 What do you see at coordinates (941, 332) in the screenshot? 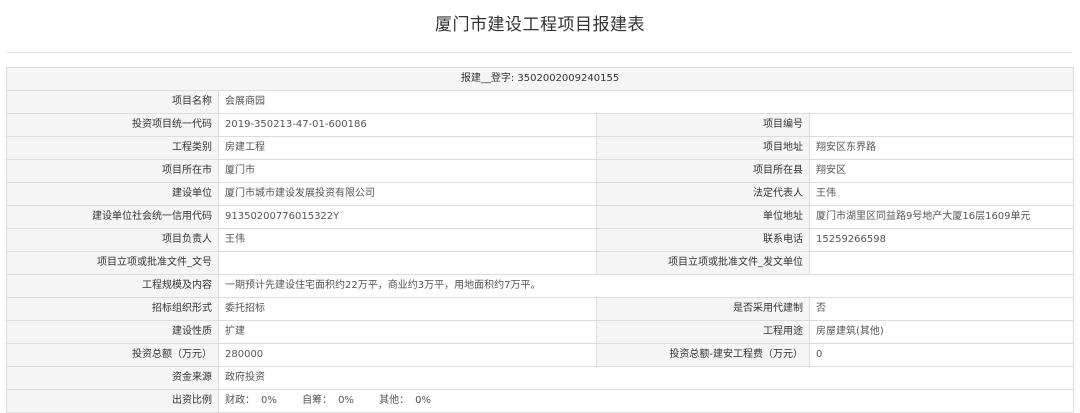
I see `project-use-value: 房屋建筑(其他)` at bounding box center [941, 332].